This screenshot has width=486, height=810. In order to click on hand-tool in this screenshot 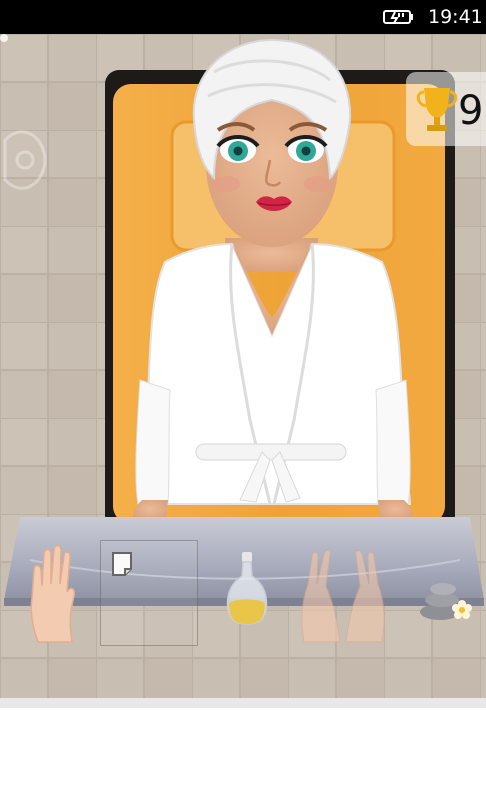, I will do `click(54, 592)`.